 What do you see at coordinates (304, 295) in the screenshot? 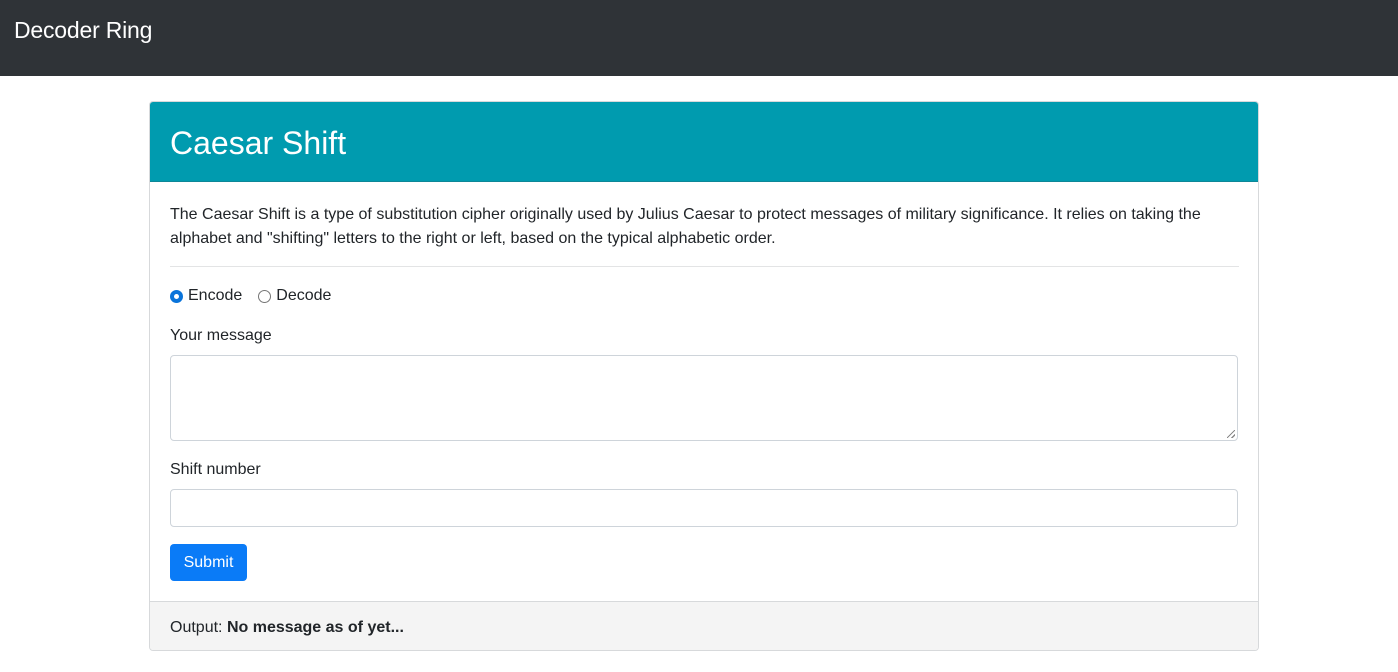
I see `decode-label: Decode` at bounding box center [304, 295].